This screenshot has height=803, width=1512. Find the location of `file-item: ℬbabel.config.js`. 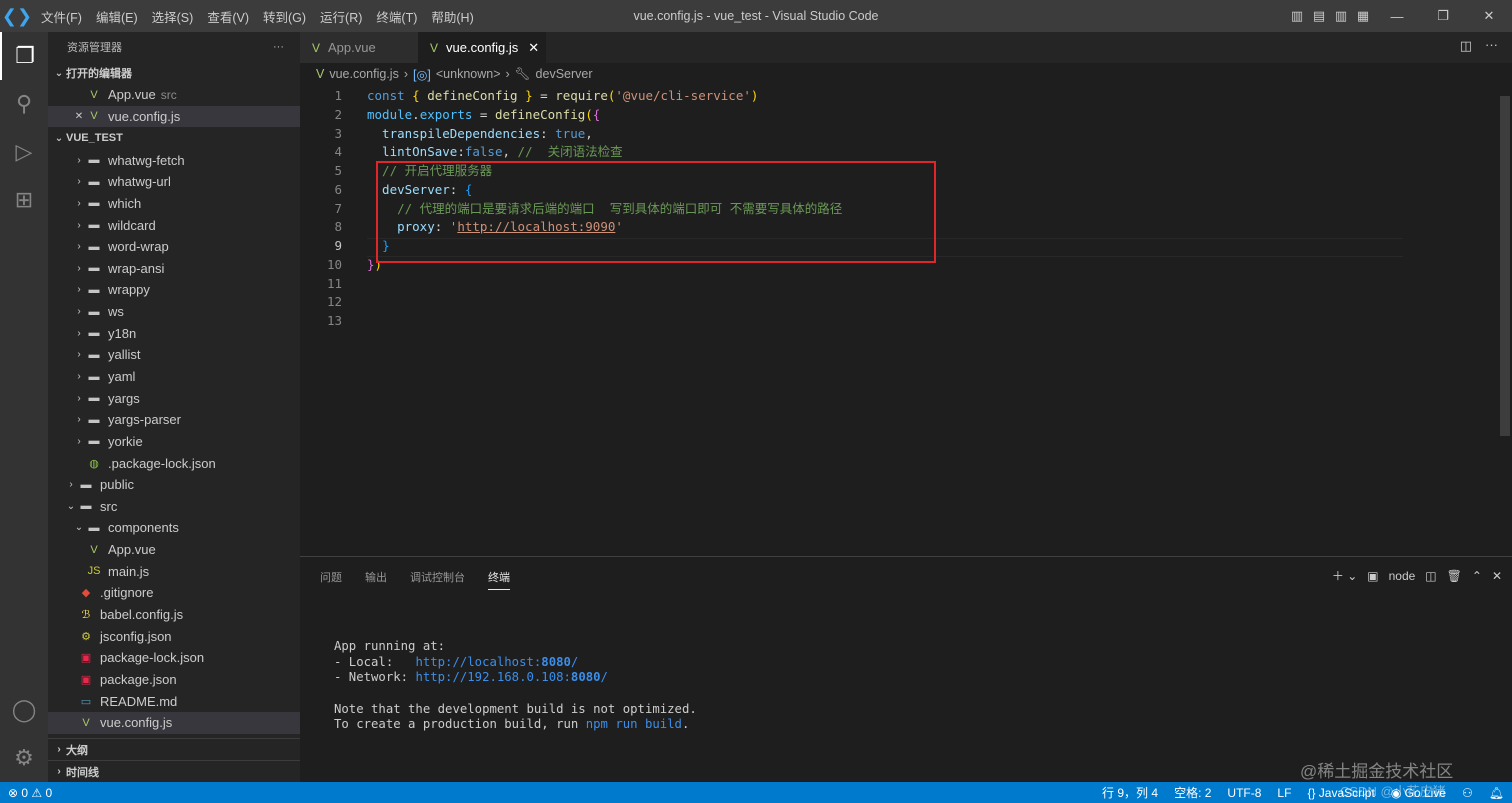

file-item: ℬbabel.config.js is located at coordinates (174, 615).